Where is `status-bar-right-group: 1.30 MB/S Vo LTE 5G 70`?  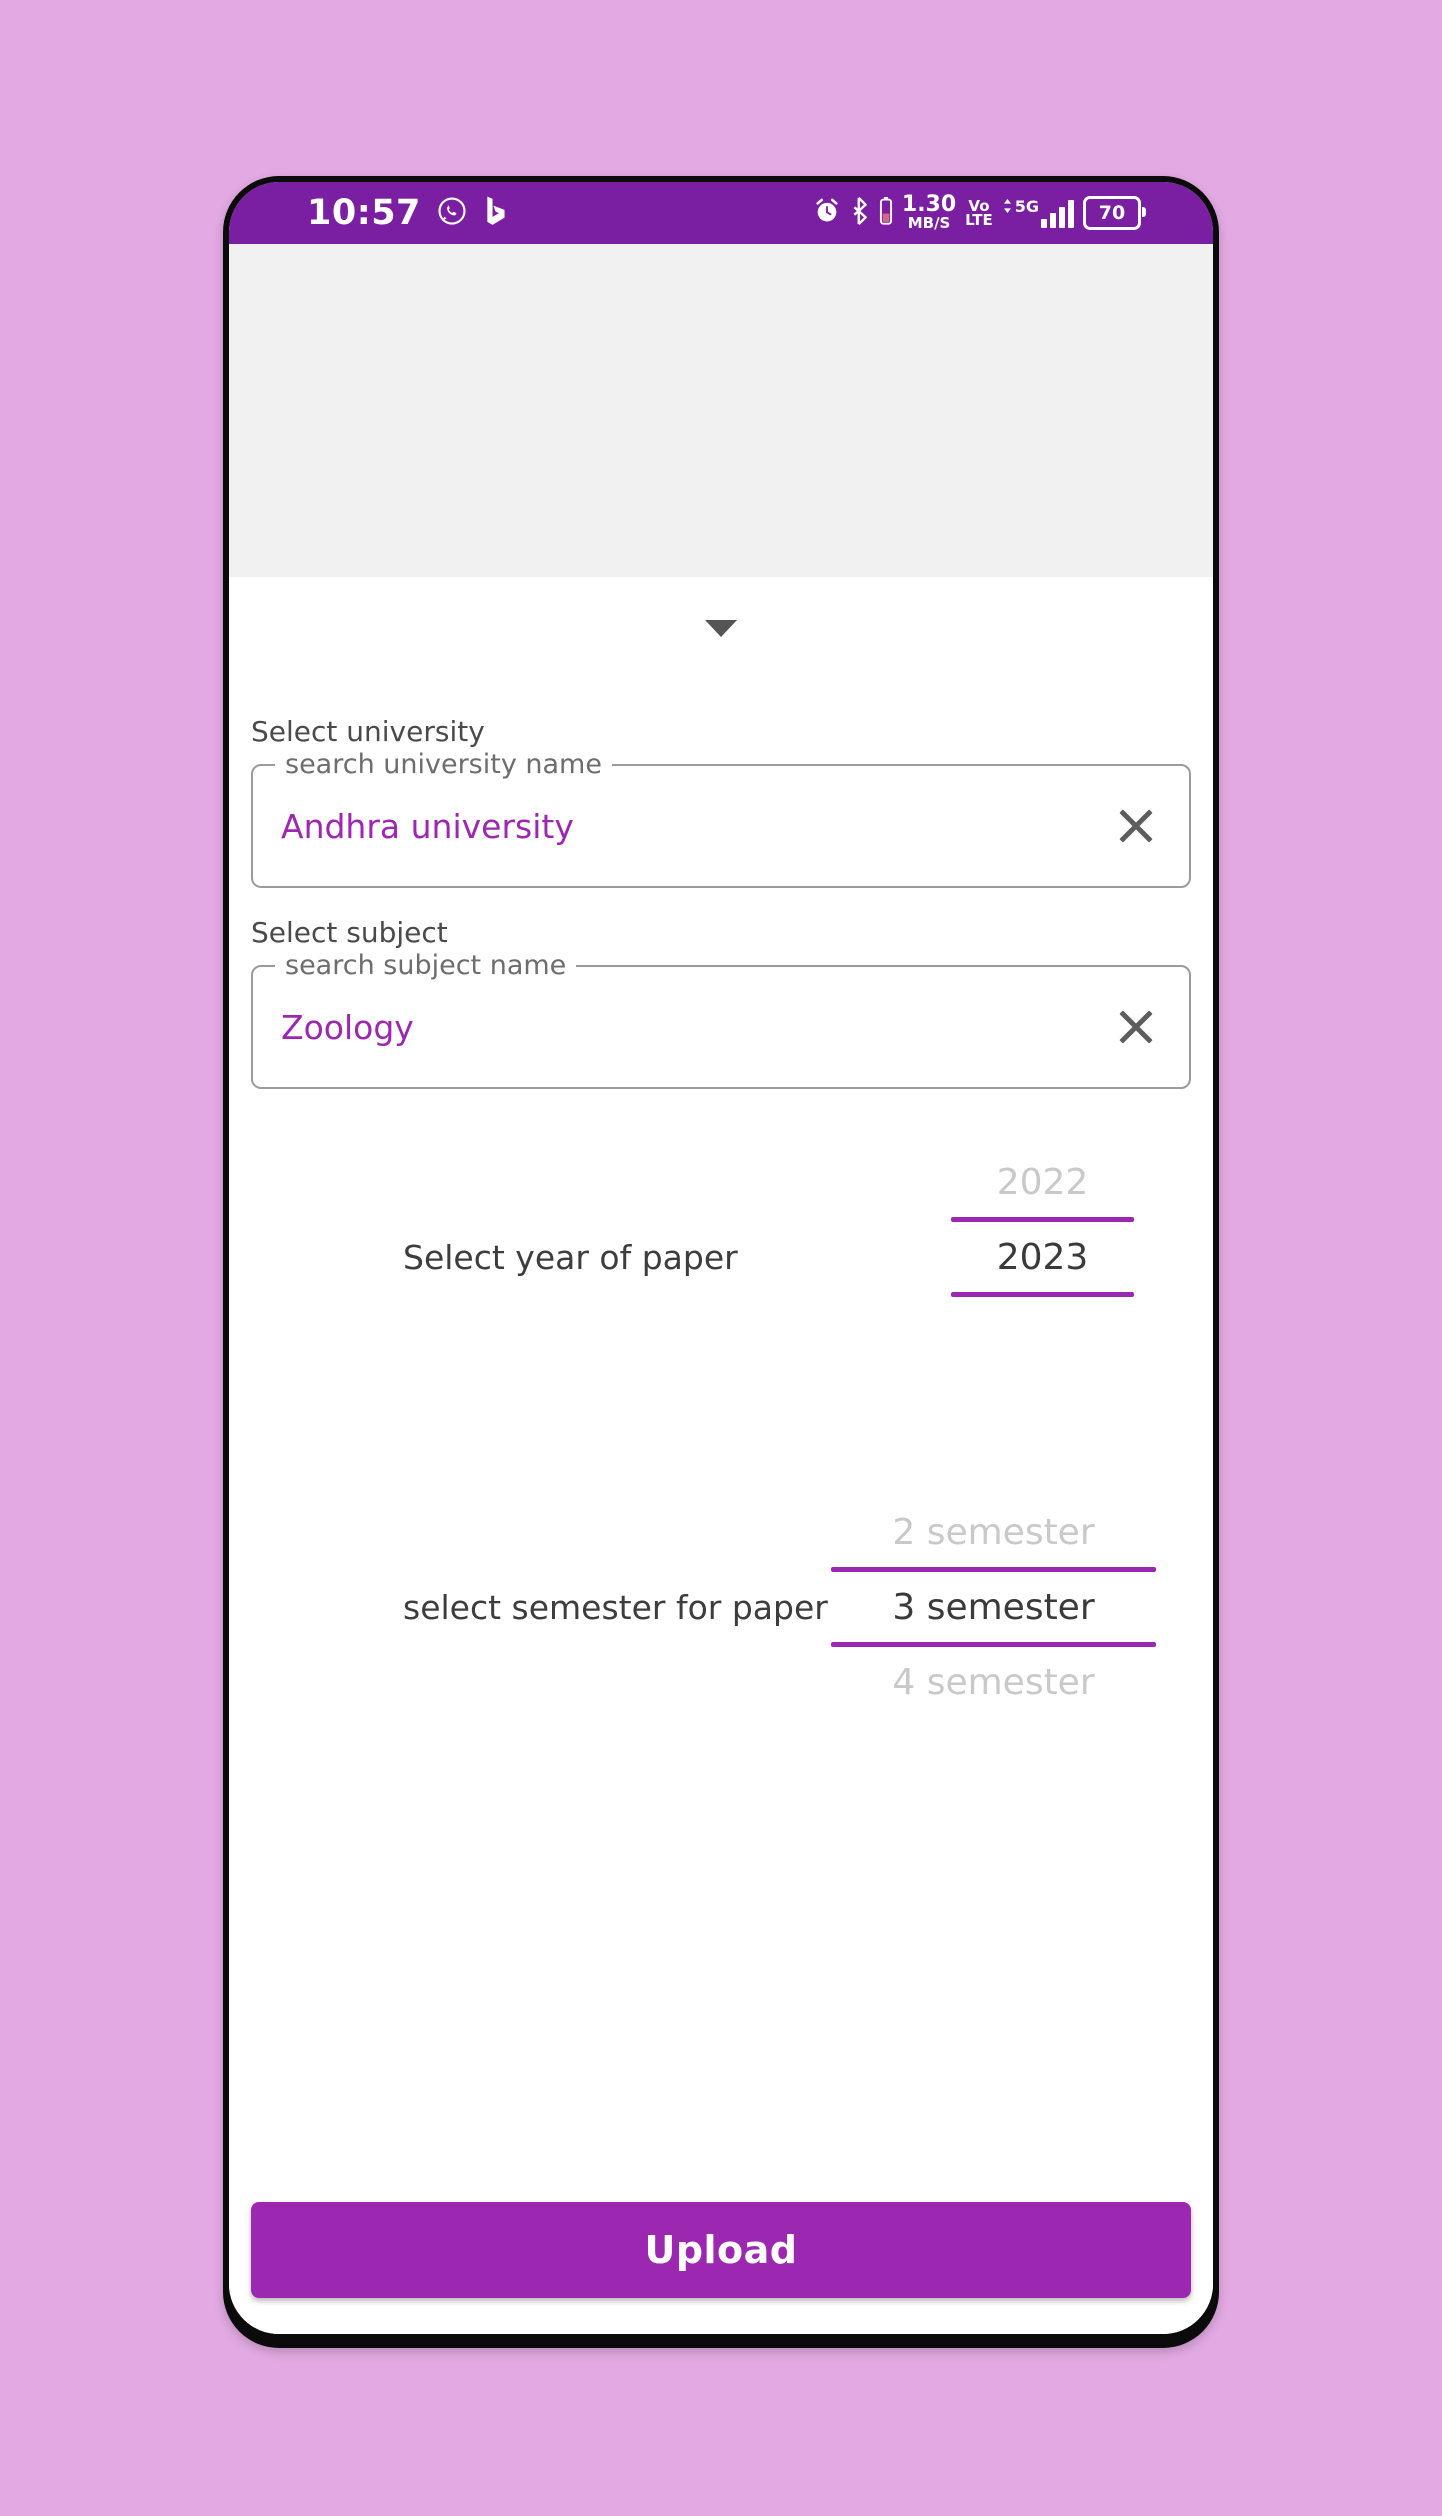 status-bar-right-group: 1.30 MB/S Vo LTE 5G 70 is located at coordinates (979, 212).